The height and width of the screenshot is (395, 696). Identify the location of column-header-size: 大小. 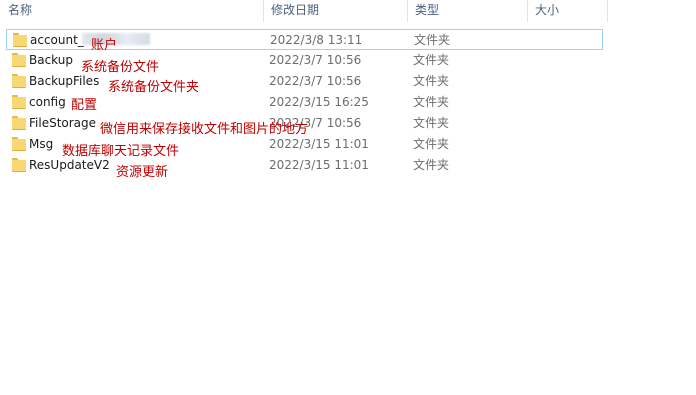
(567, 11).